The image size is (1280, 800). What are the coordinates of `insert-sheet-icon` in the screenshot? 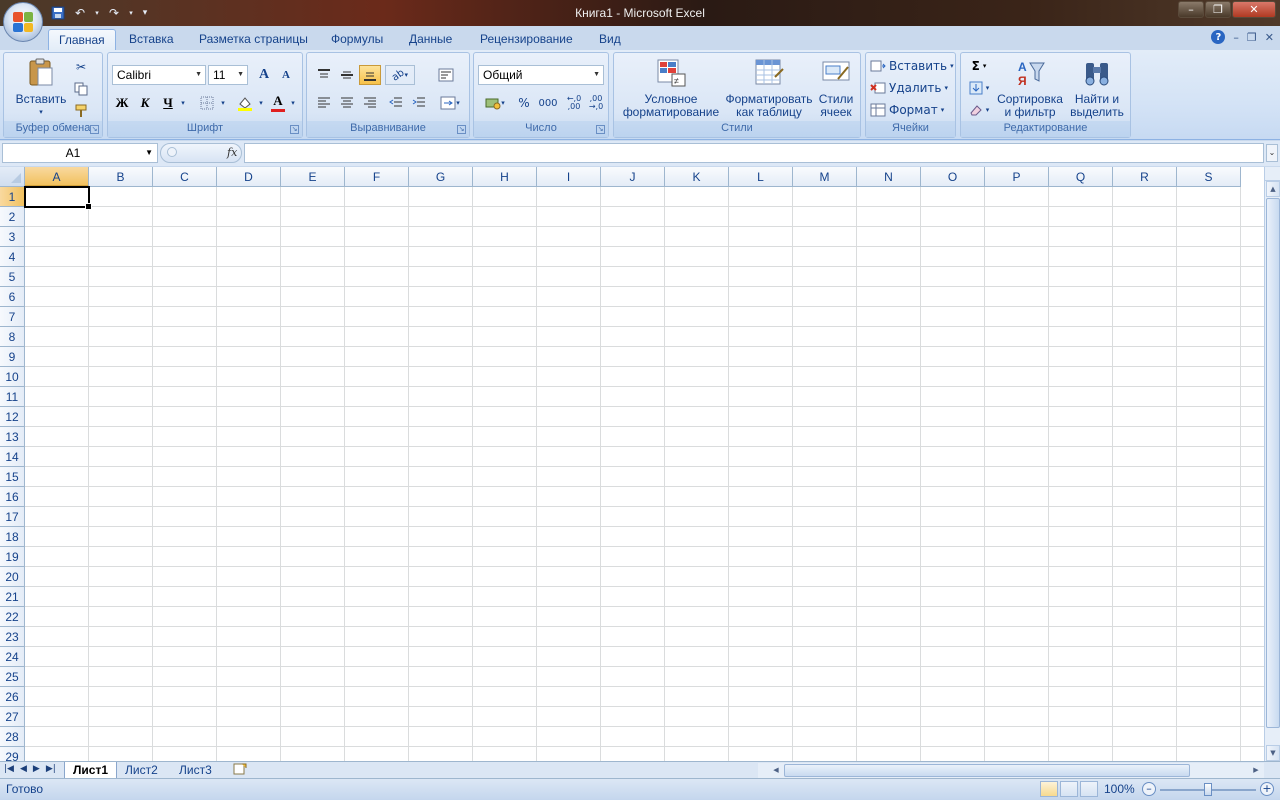 It's located at (240, 770).